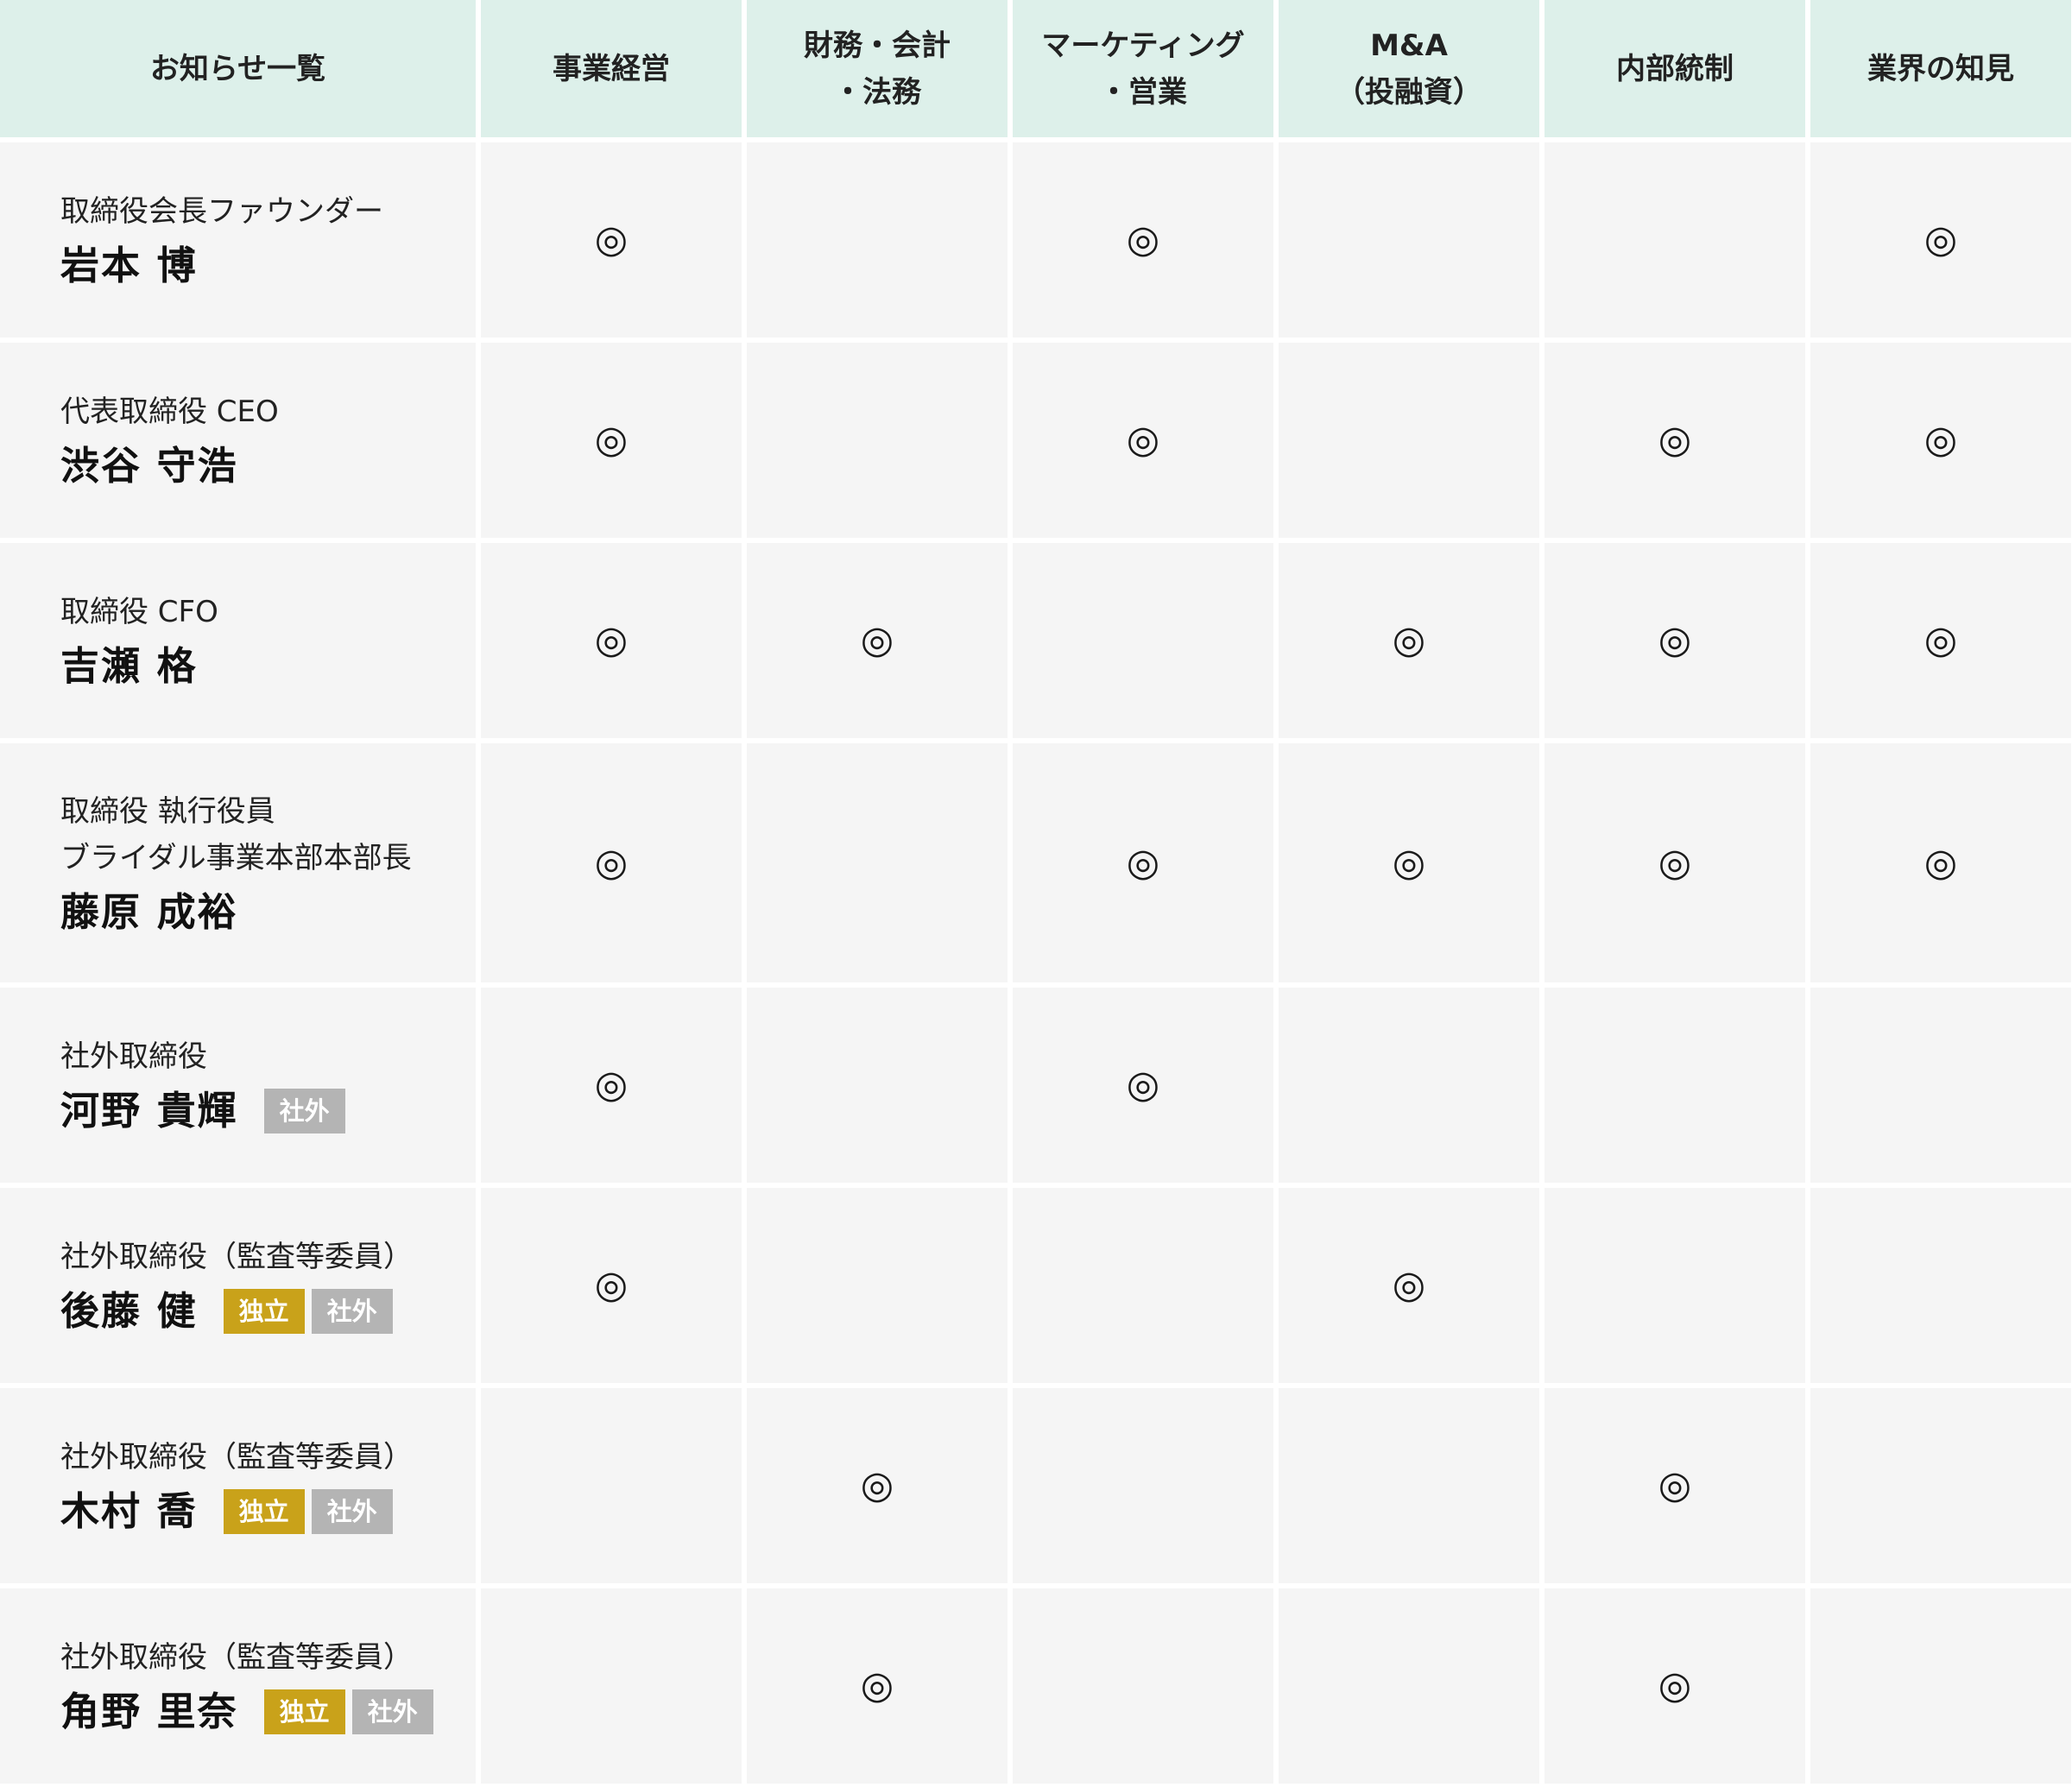  I want to click on member-badges: 社外, so click(307, 1111).